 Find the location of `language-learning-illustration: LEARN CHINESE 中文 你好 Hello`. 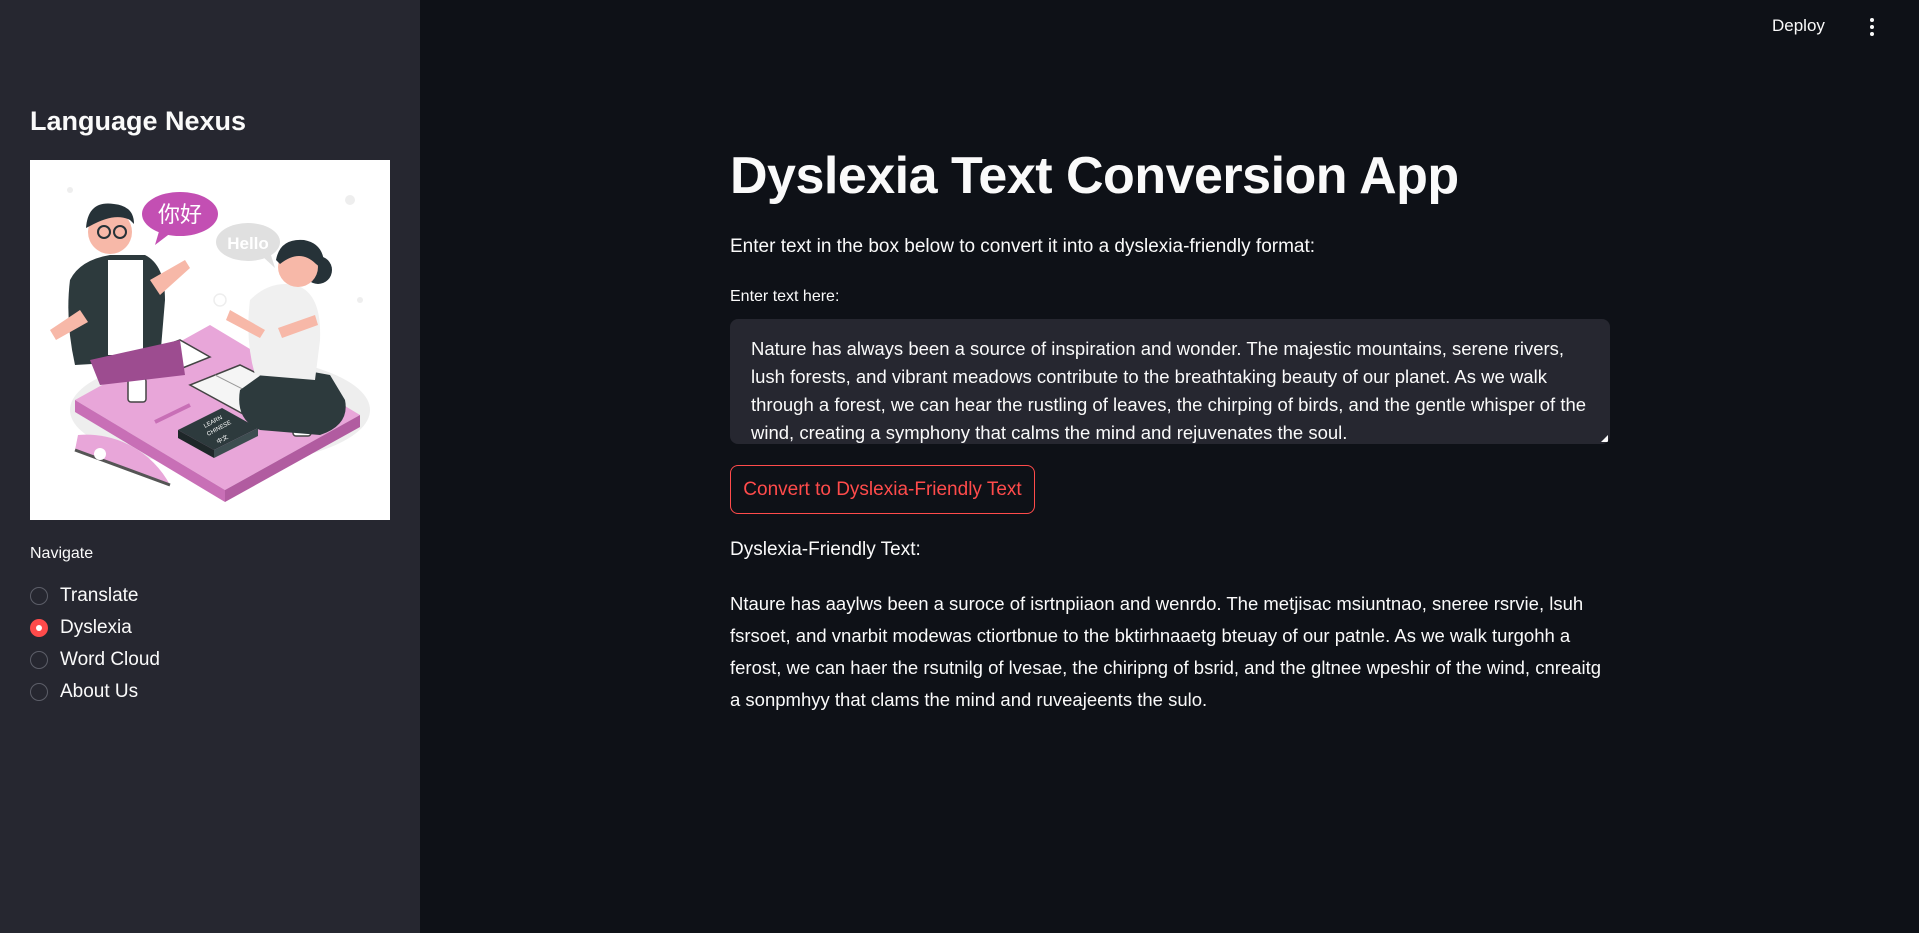

language-learning-illustration: LEARN CHINESE 中文 你好 Hello is located at coordinates (210, 340).